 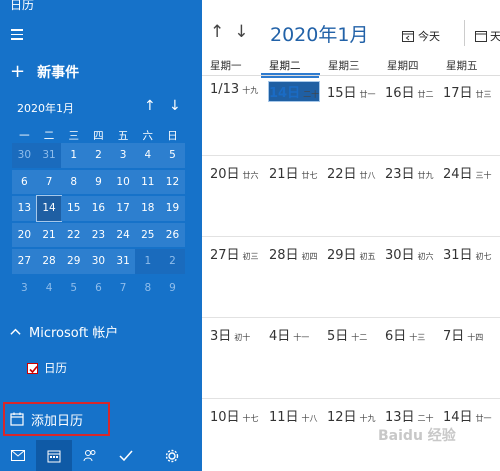 What do you see at coordinates (409, 91) in the screenshot?
I see `day-cell: 16日 廿二` at bounding box center [409, 91].